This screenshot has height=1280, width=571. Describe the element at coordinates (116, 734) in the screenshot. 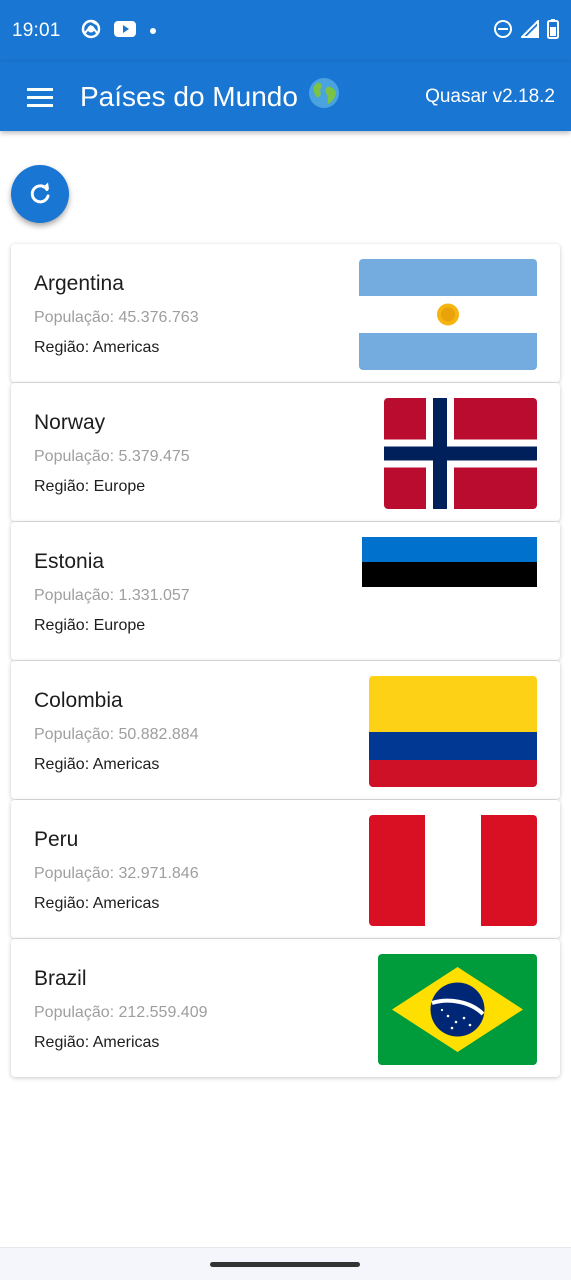

I see `country-population: População: 50.882.884` at that location.